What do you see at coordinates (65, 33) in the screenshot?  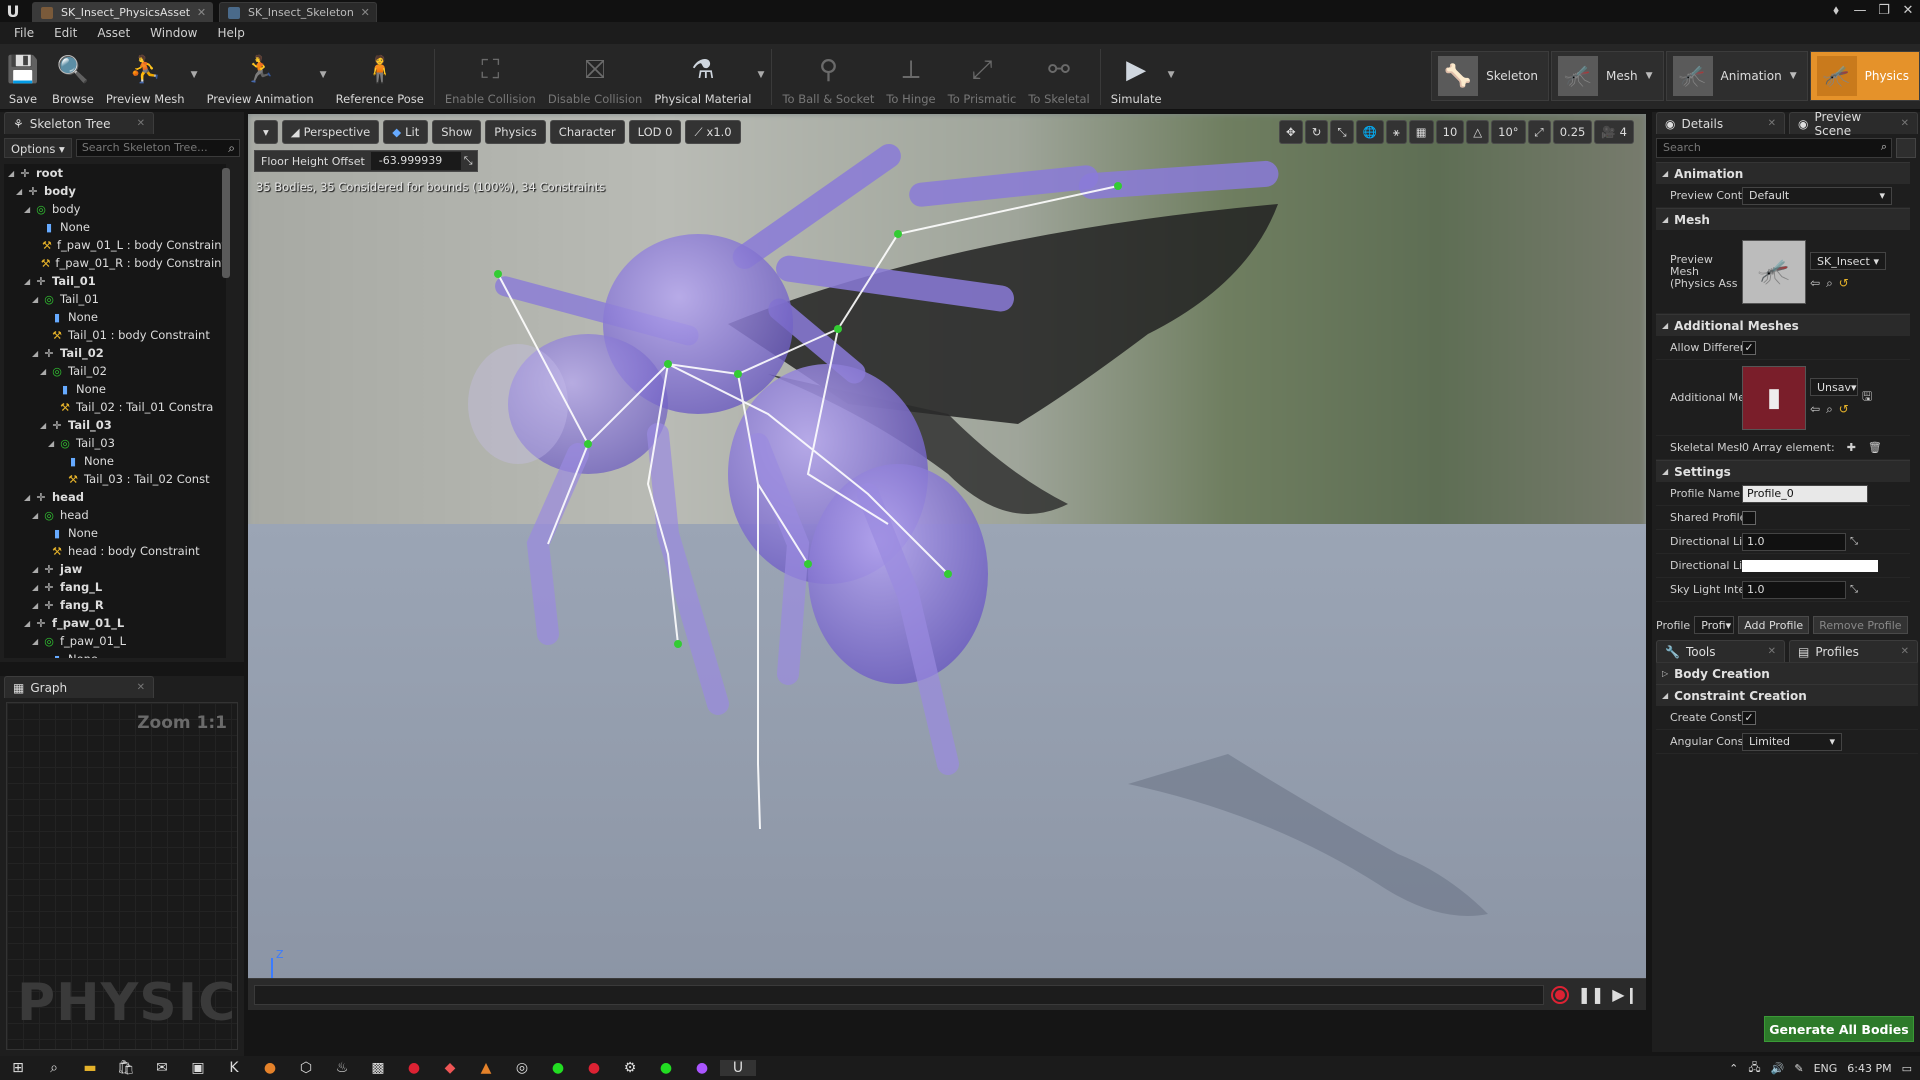 I see `menu-edit: Edit` at bounding box center [65, 33].